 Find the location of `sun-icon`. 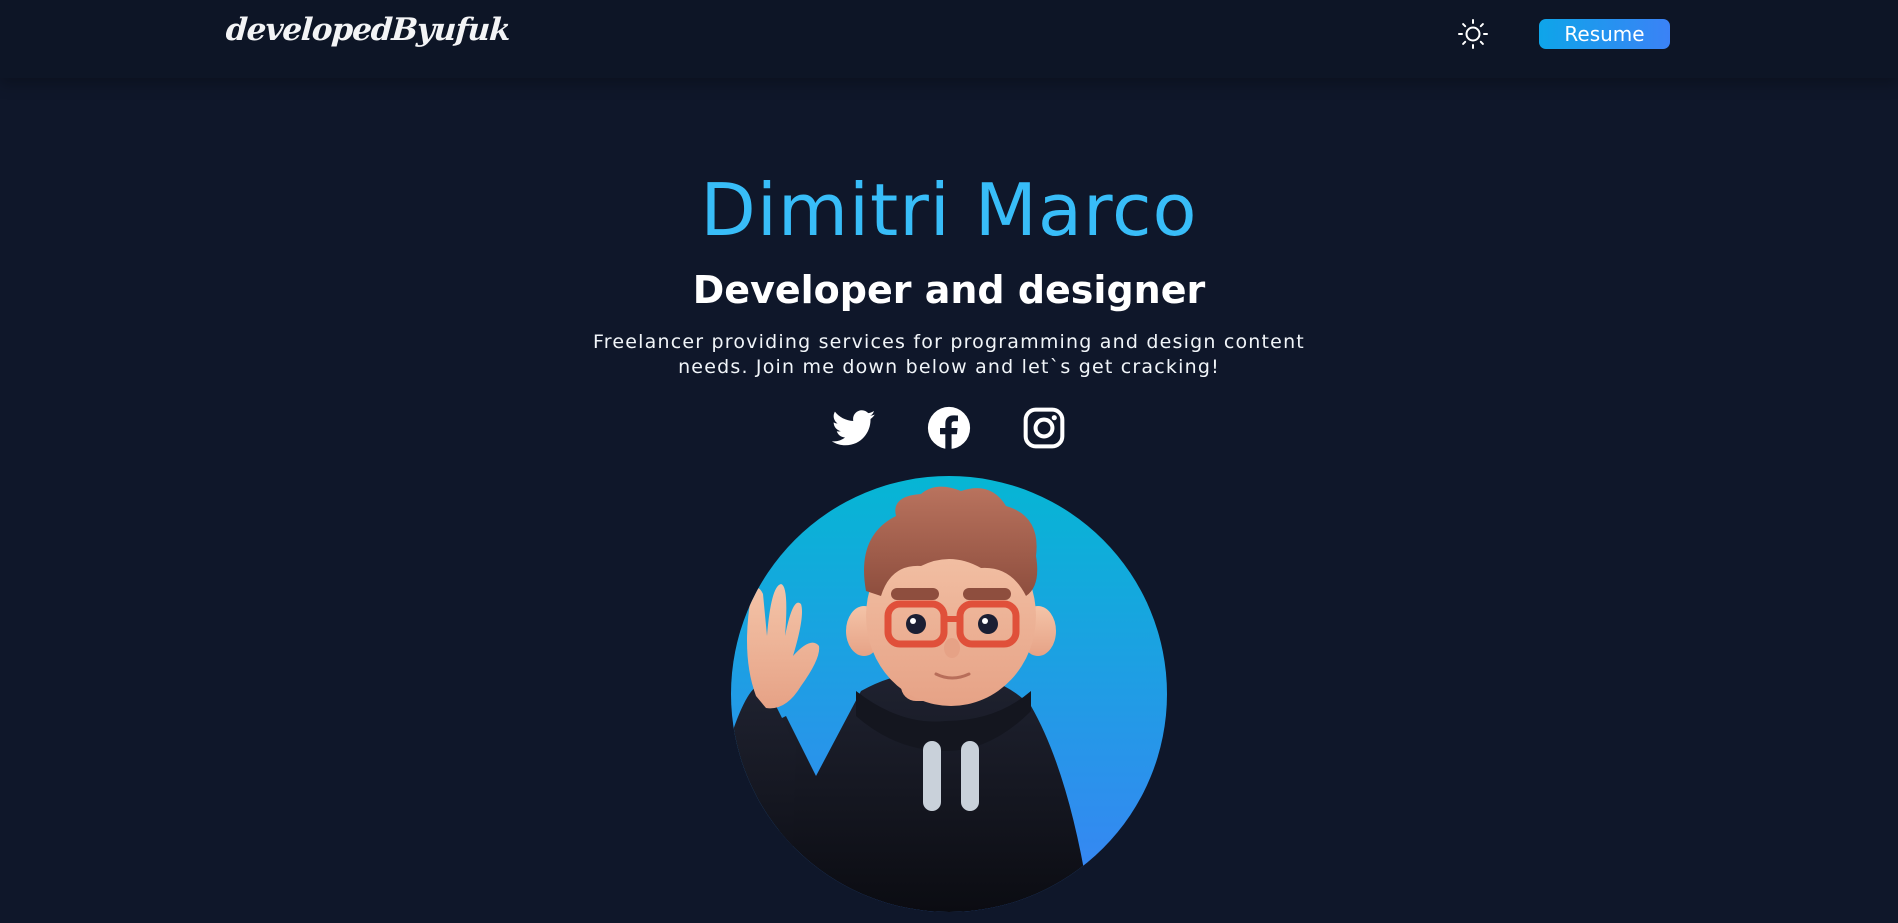

sun-icon is located at coordinates (1473, 34).